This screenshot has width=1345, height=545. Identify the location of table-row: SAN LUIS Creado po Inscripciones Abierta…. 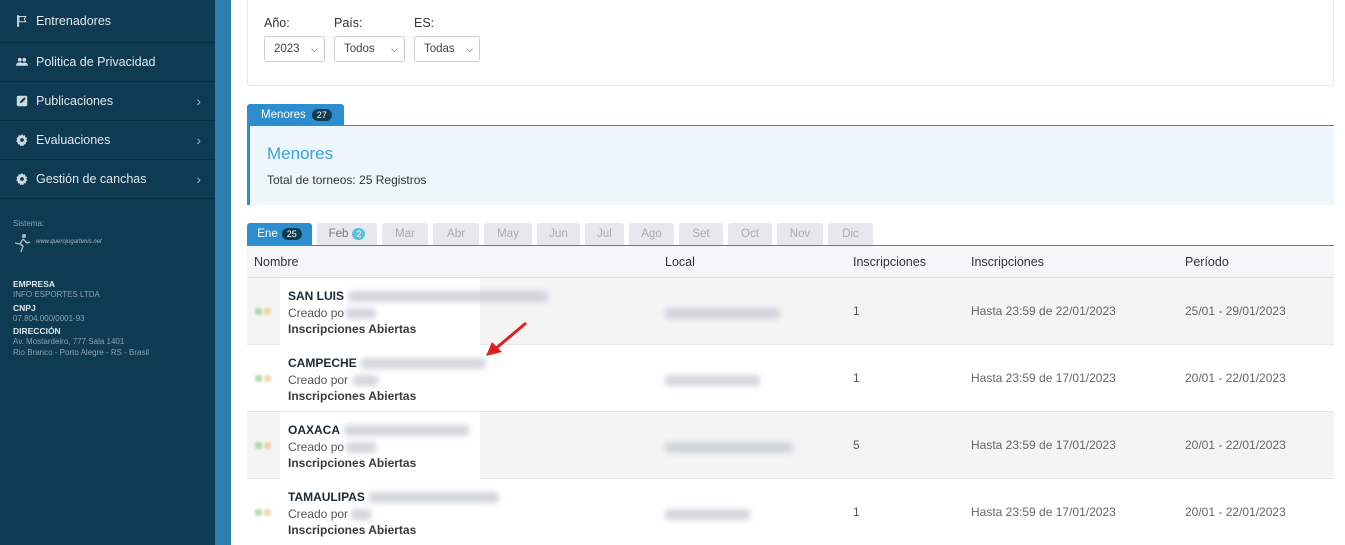
(790, 311).